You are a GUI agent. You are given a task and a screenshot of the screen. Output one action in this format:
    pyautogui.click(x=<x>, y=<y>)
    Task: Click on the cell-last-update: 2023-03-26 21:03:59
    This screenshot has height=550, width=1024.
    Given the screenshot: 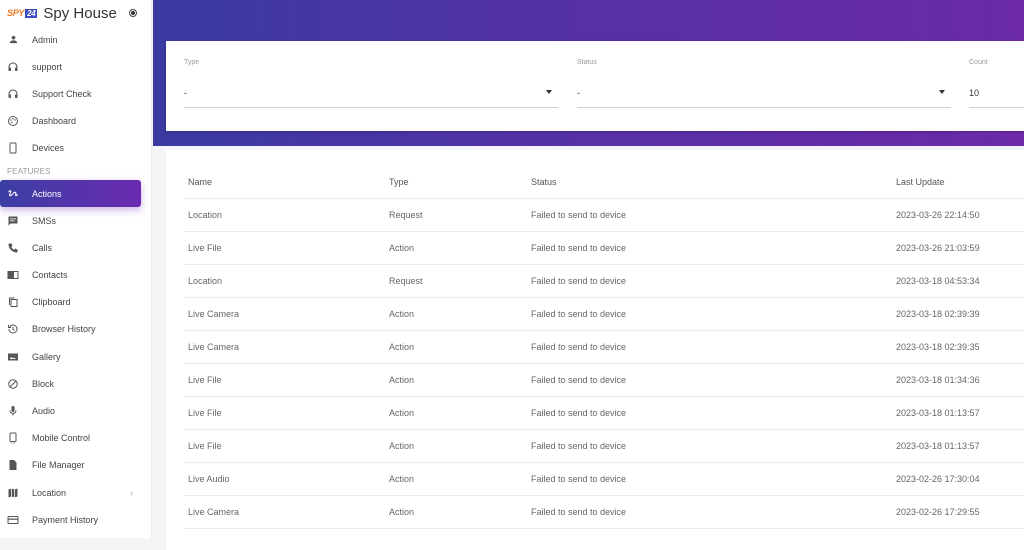 What is the action you would take?
    pyautogui.click(x=960, y=248)
    